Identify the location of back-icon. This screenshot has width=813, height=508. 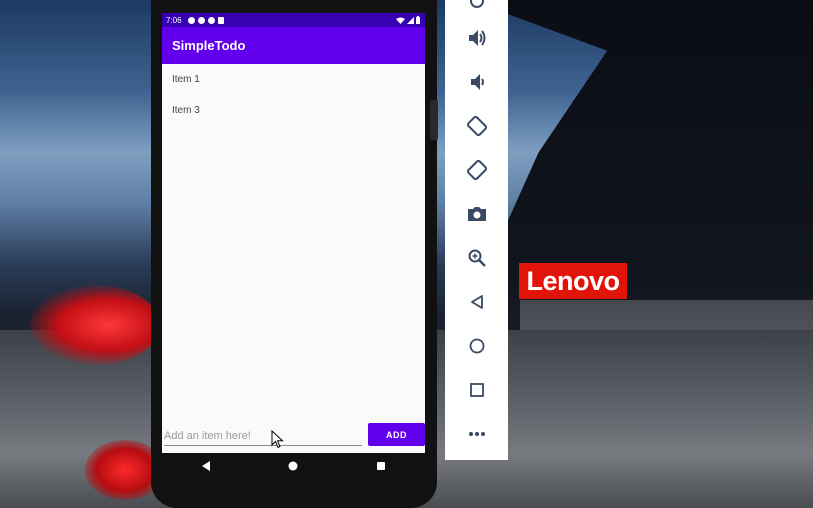
(476, 302).